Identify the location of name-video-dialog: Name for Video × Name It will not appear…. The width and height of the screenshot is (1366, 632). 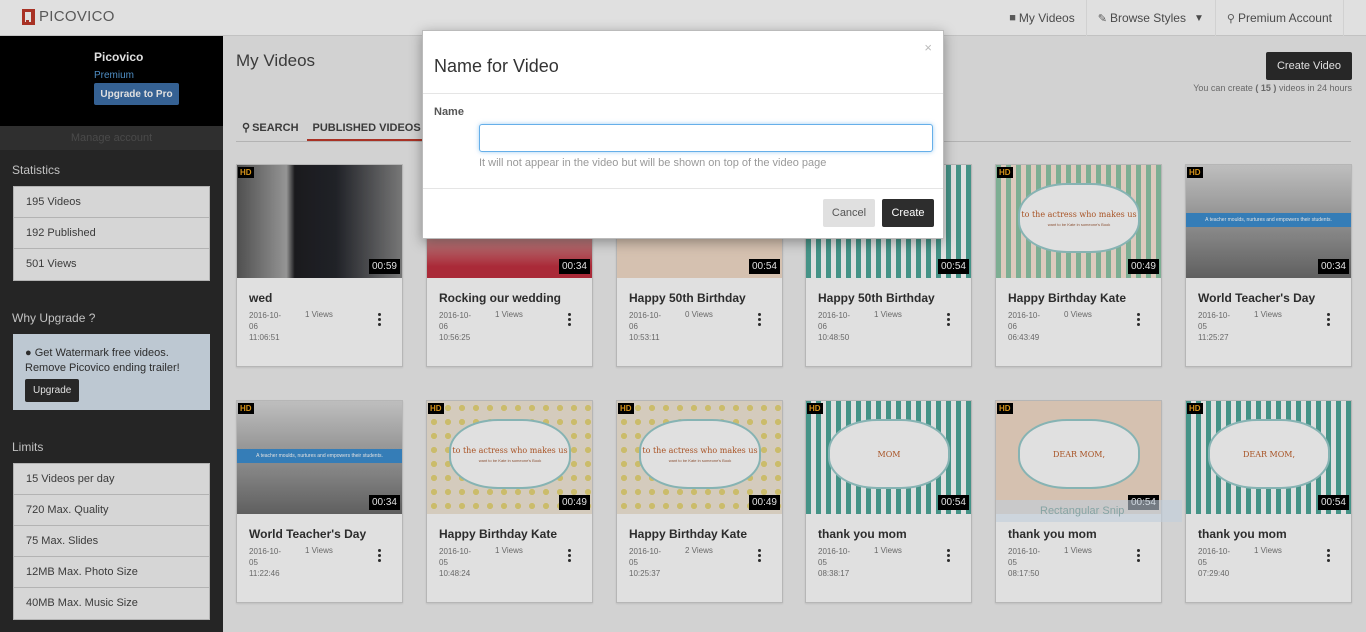
(683, 134).